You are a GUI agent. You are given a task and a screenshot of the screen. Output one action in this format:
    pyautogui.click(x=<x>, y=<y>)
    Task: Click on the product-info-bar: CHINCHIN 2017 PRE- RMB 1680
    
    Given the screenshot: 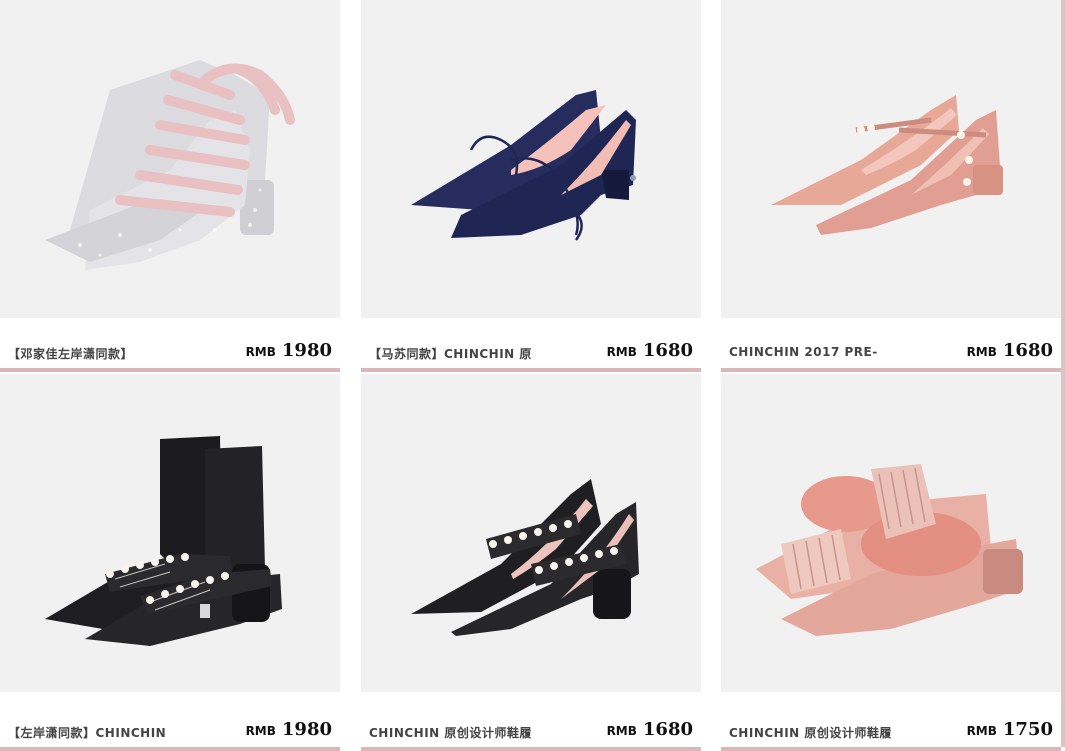 What is the action you would take?
    pyautogui.click(x=891, y=343)
    